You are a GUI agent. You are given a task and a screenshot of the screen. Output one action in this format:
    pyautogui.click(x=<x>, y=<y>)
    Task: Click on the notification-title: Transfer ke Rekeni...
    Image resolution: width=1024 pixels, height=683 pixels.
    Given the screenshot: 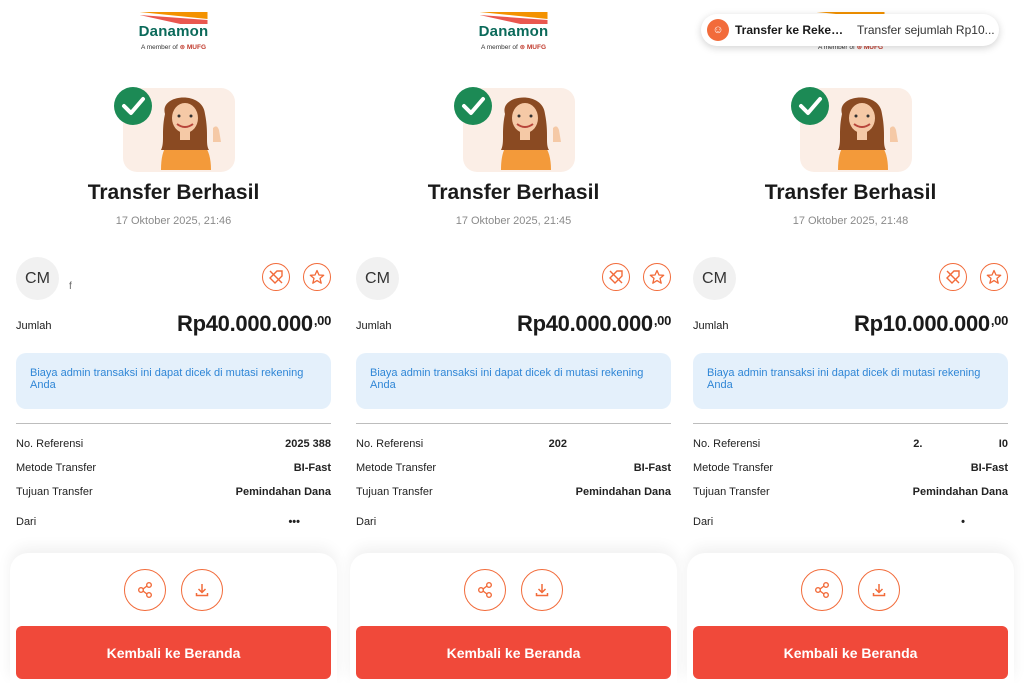 What is the action you would take?
    pyautogui.click(x=791, y=30)
    